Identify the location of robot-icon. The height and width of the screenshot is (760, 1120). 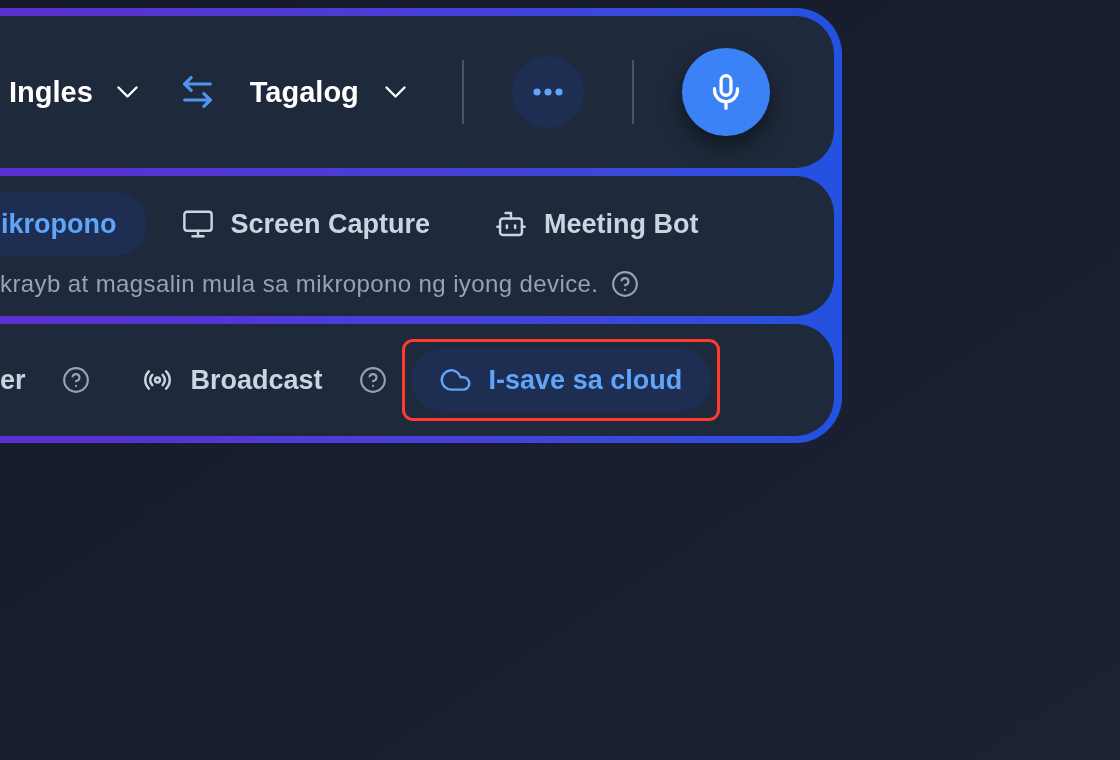
(511, 224).